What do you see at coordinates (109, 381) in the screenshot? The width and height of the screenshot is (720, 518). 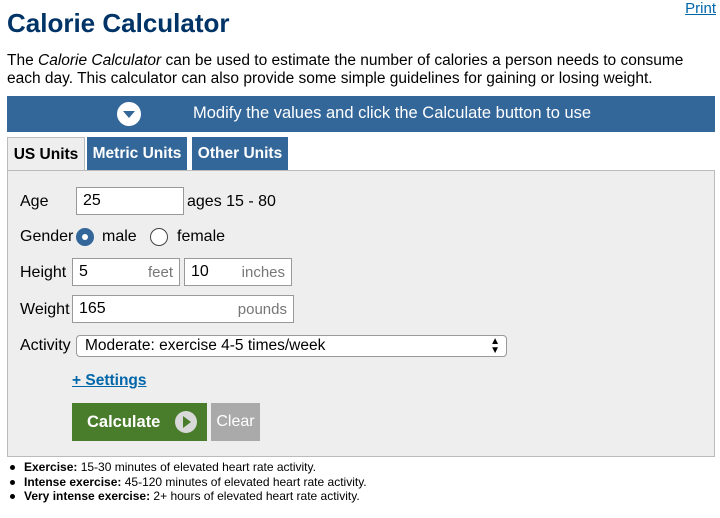 I see `settings-link: + Settings` at bounding box center [109, 381].